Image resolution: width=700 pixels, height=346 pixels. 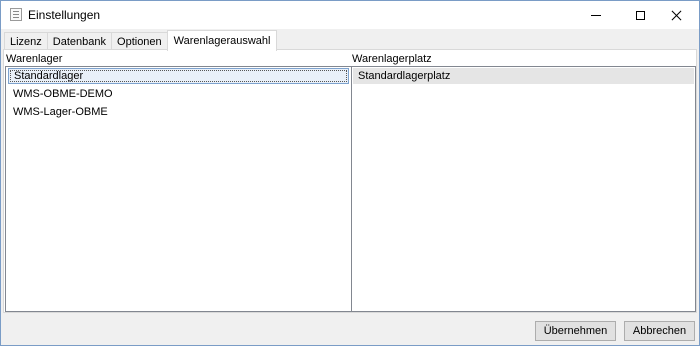 I want to click on tab-warenlagerauswahl: Warenlagerauswahl, so click(x=222, y=40).